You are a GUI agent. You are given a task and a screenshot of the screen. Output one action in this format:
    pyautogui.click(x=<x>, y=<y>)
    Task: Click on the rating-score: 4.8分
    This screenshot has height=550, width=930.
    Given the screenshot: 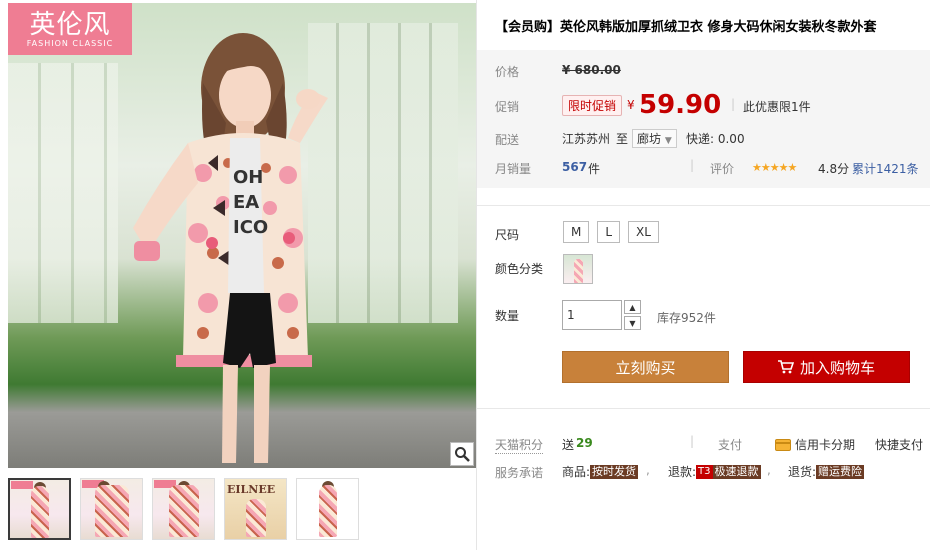 What is the action you would take?
    pyautogui.click(x=834, y=169)
    